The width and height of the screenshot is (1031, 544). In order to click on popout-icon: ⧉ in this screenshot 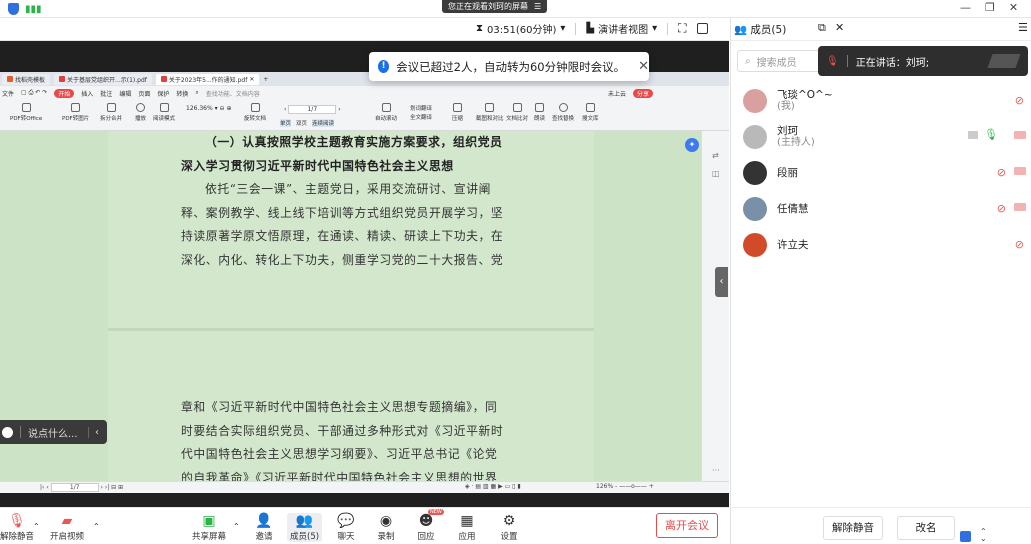, I will do `click(822, 28)`.